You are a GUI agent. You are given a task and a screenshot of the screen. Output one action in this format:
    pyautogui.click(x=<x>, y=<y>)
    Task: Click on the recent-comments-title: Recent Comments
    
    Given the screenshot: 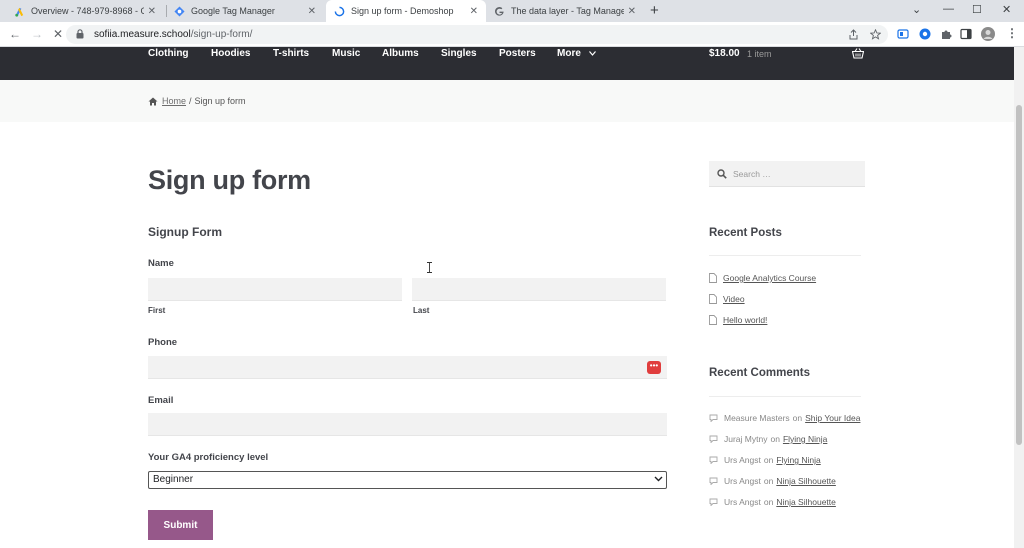 What is the action you would take?
    pyautogui.click(x=759, y=373)
    